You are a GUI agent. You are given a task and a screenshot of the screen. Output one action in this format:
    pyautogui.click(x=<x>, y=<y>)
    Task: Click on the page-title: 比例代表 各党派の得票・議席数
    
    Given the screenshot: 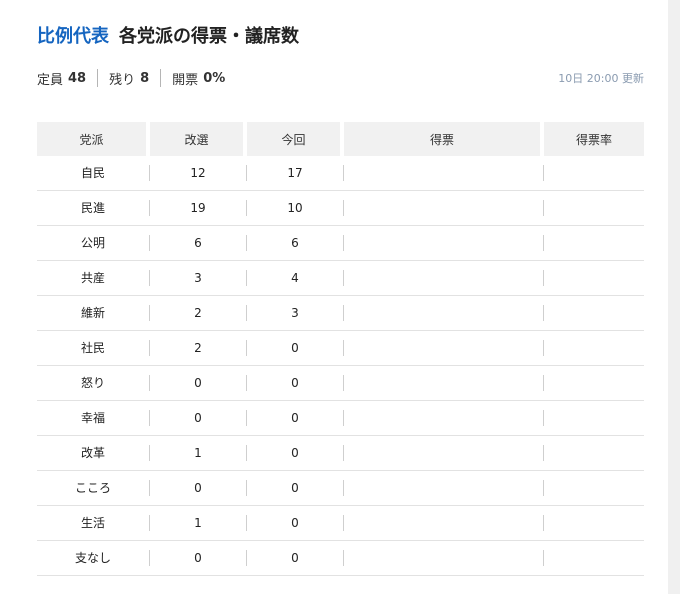 What is the action you would take?
    pyautogui.click(x=168, y=37)
    